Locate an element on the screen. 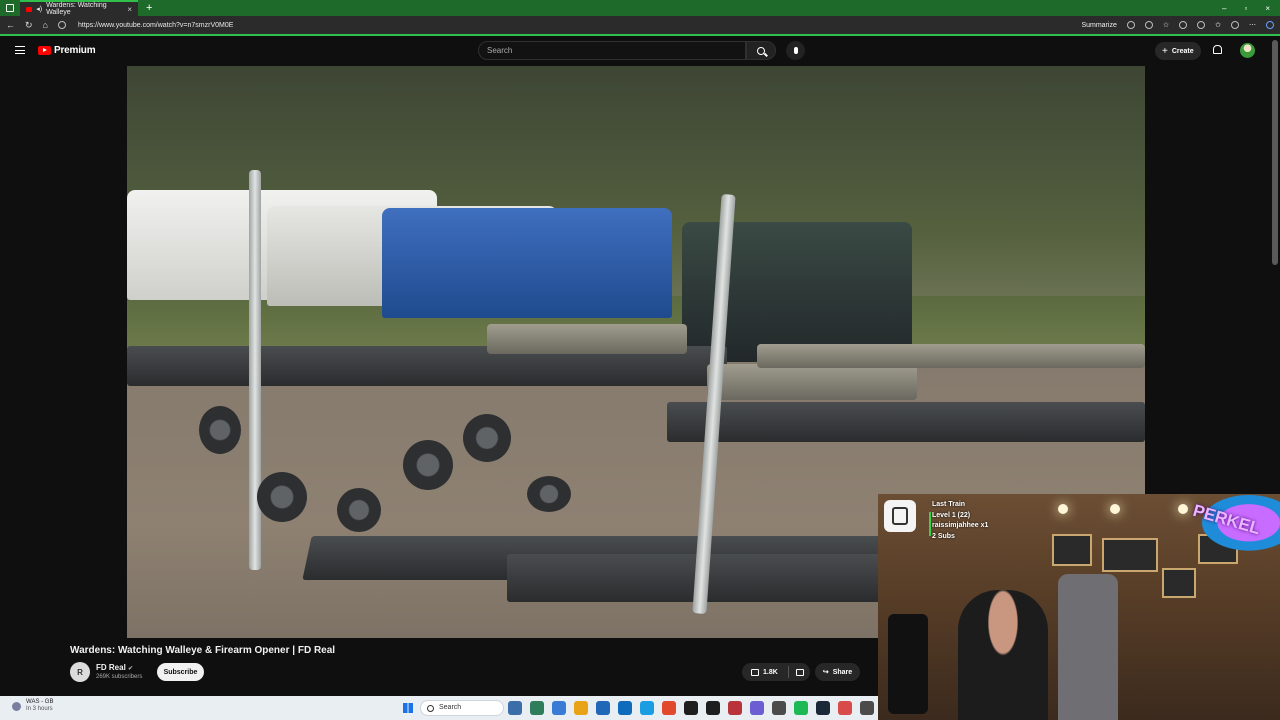  youtube-premium-logo: Premium is located at coordinates (67, 50).